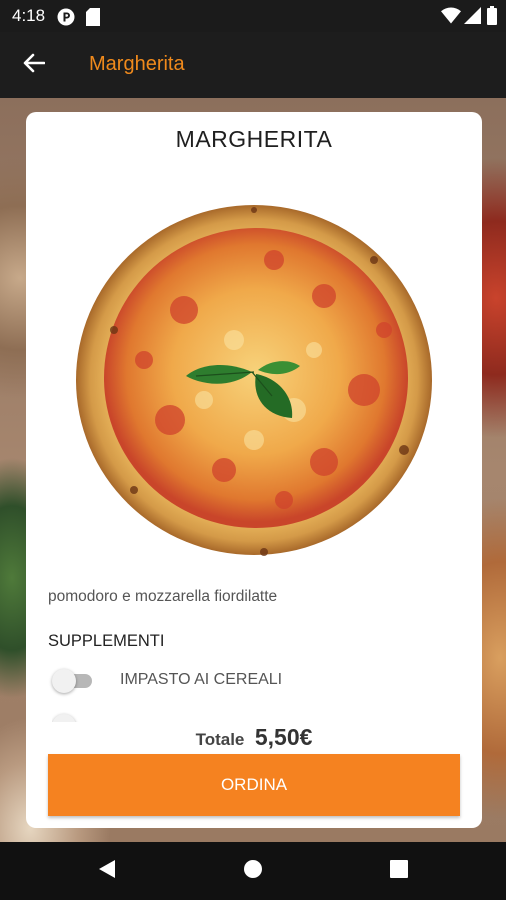  Describe the element at coordinates (253, 65) in the screenshot. I see `app-bar: Margherita` at that location.